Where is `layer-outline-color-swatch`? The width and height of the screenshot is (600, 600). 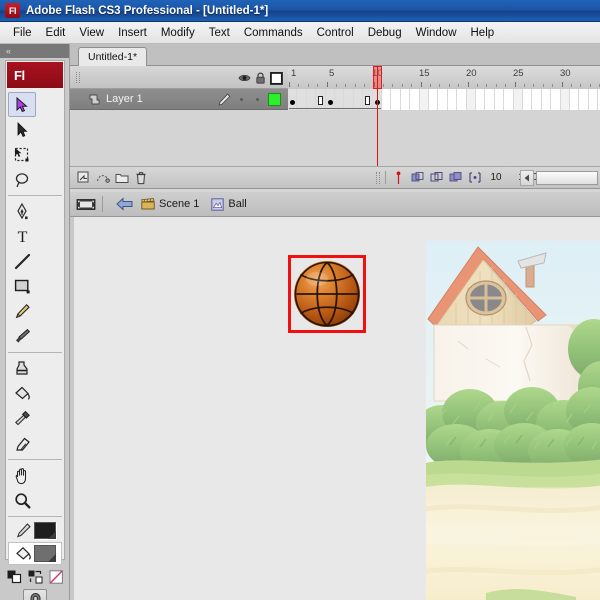
layer-outline-color-swatch is located at coordinates (274, 99).